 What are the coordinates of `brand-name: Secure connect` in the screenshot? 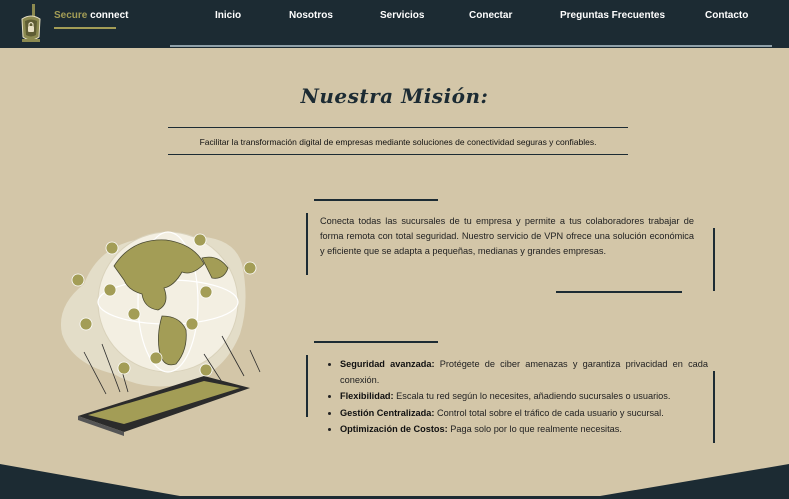 It's located at (91, 15).